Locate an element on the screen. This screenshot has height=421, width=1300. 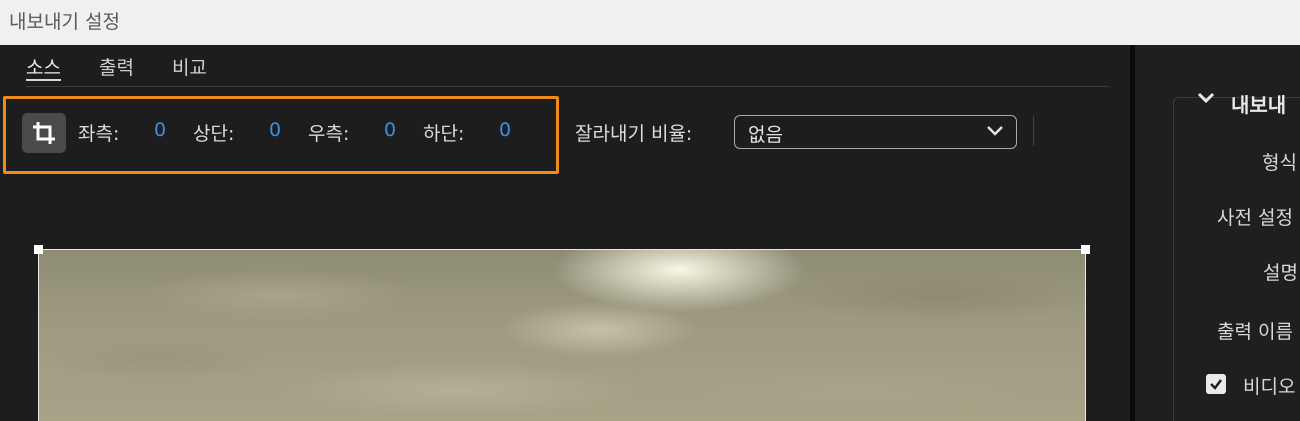
checkmark-icon is located at coordinates (1216, 384).